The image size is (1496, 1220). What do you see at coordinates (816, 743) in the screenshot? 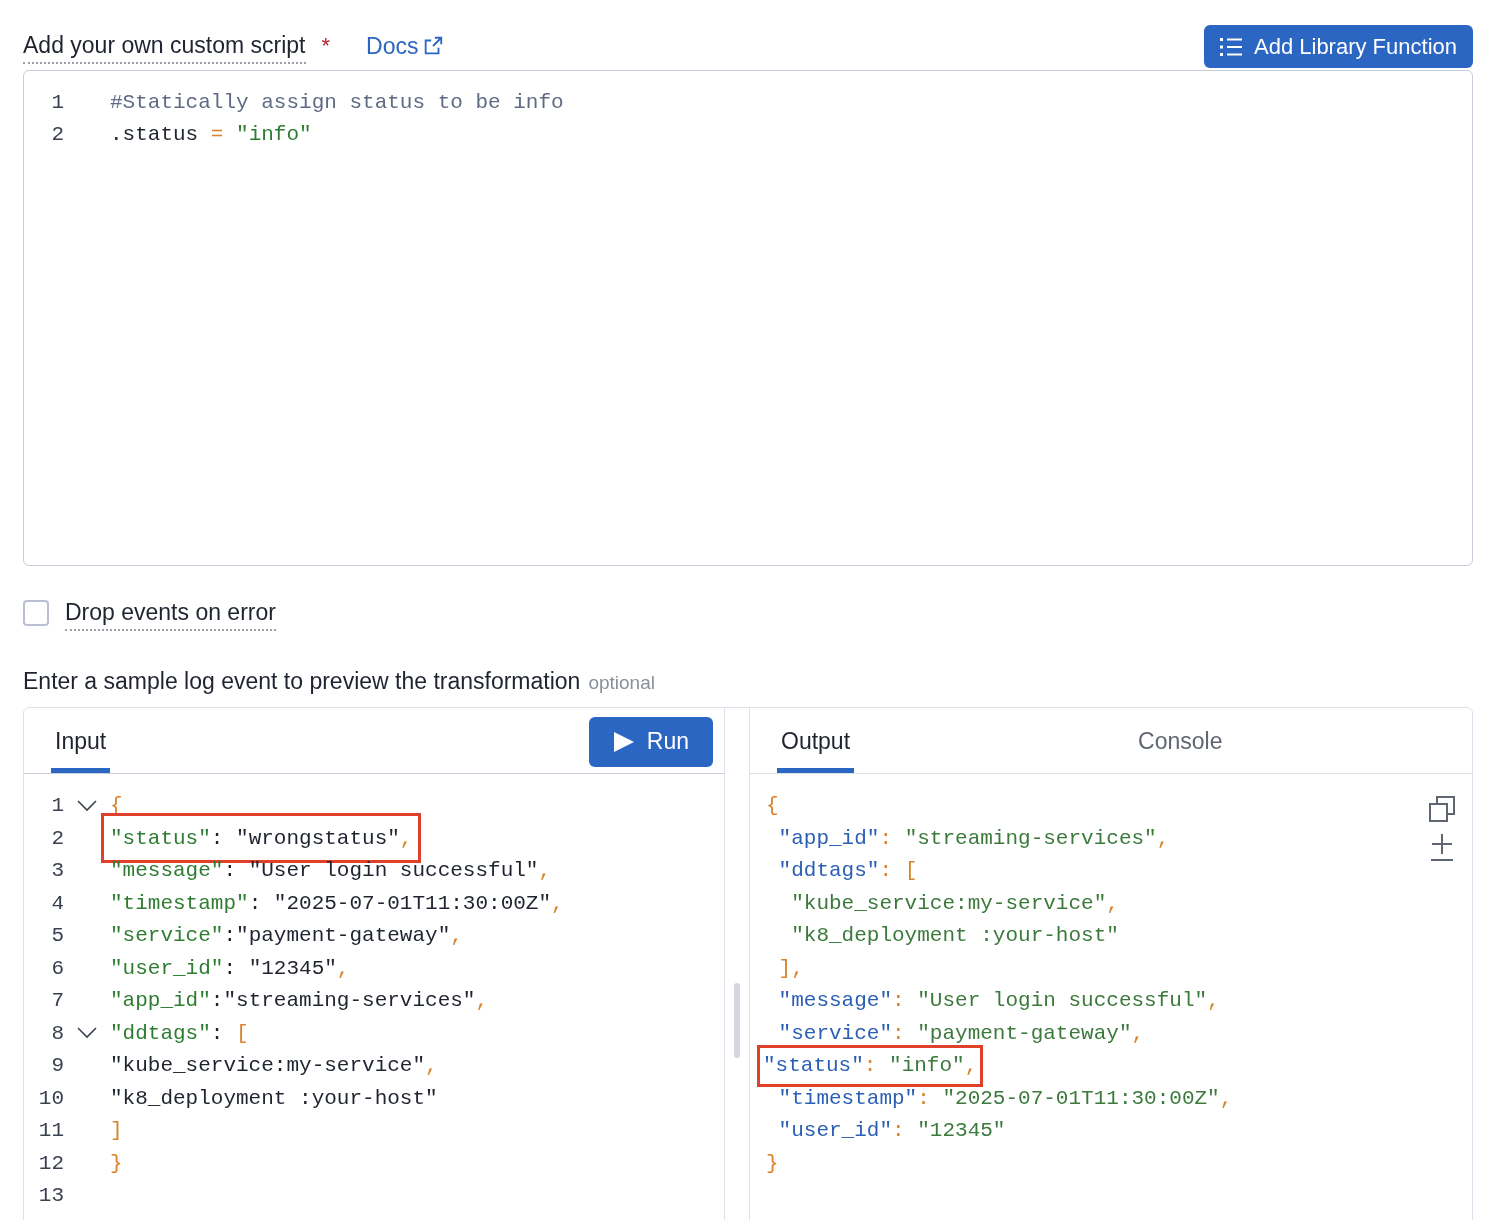
I see `tab: Output` at bounding box center [816, 743].